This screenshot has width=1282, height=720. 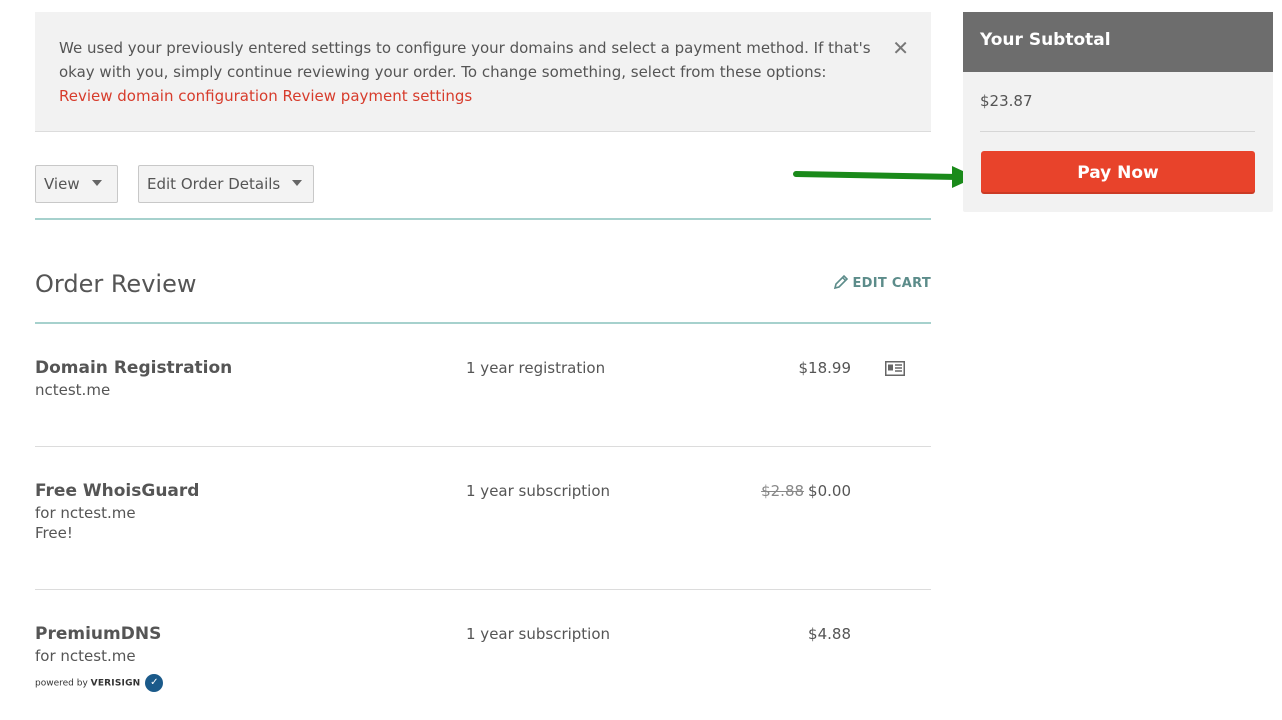 What do you see at coordinates (900, 48) in the screenshot?
I see `close-icon: ✕` at bounding box center [900, 48].